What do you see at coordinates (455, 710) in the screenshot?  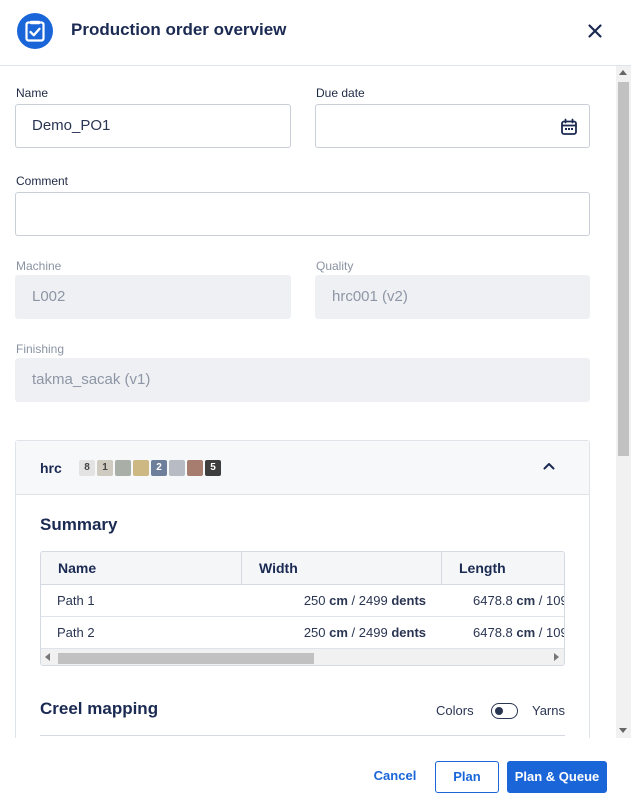 I see `colors-toggle-label: Colors` at bounding box center [455, 710].